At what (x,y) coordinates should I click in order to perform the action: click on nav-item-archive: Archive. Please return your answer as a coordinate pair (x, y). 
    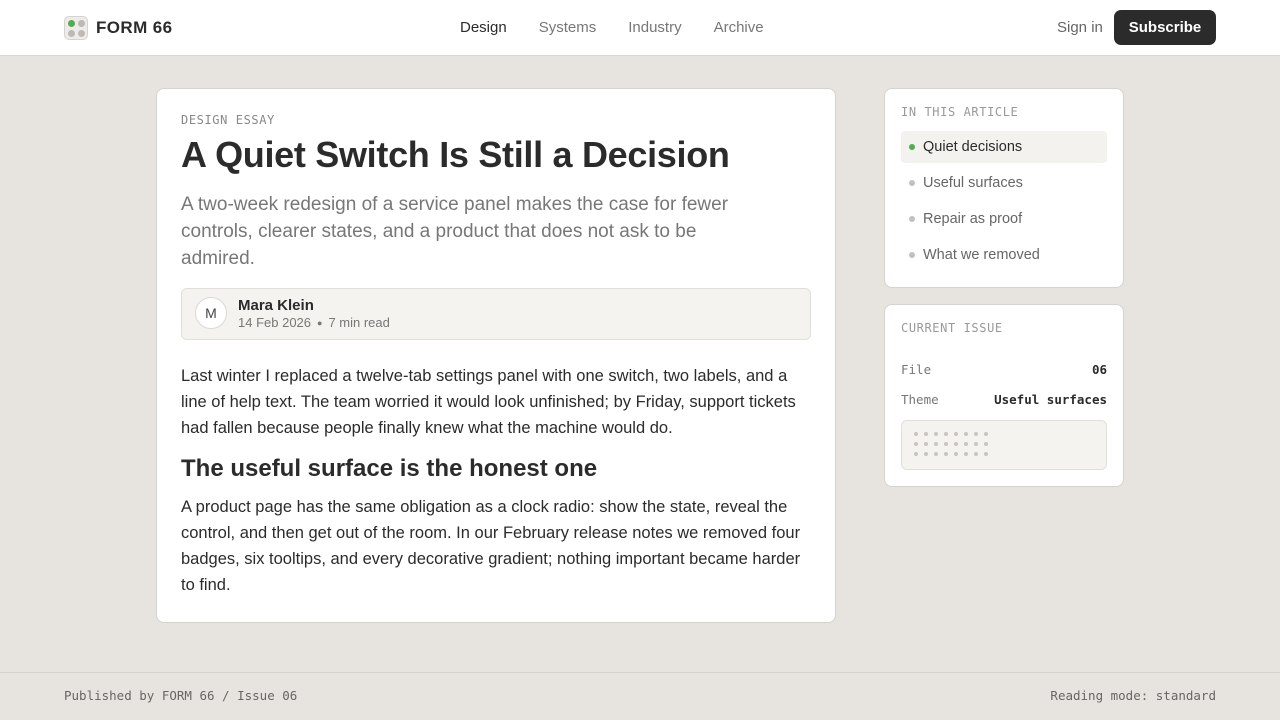
    Looking at the image, I should click on (739, 27).